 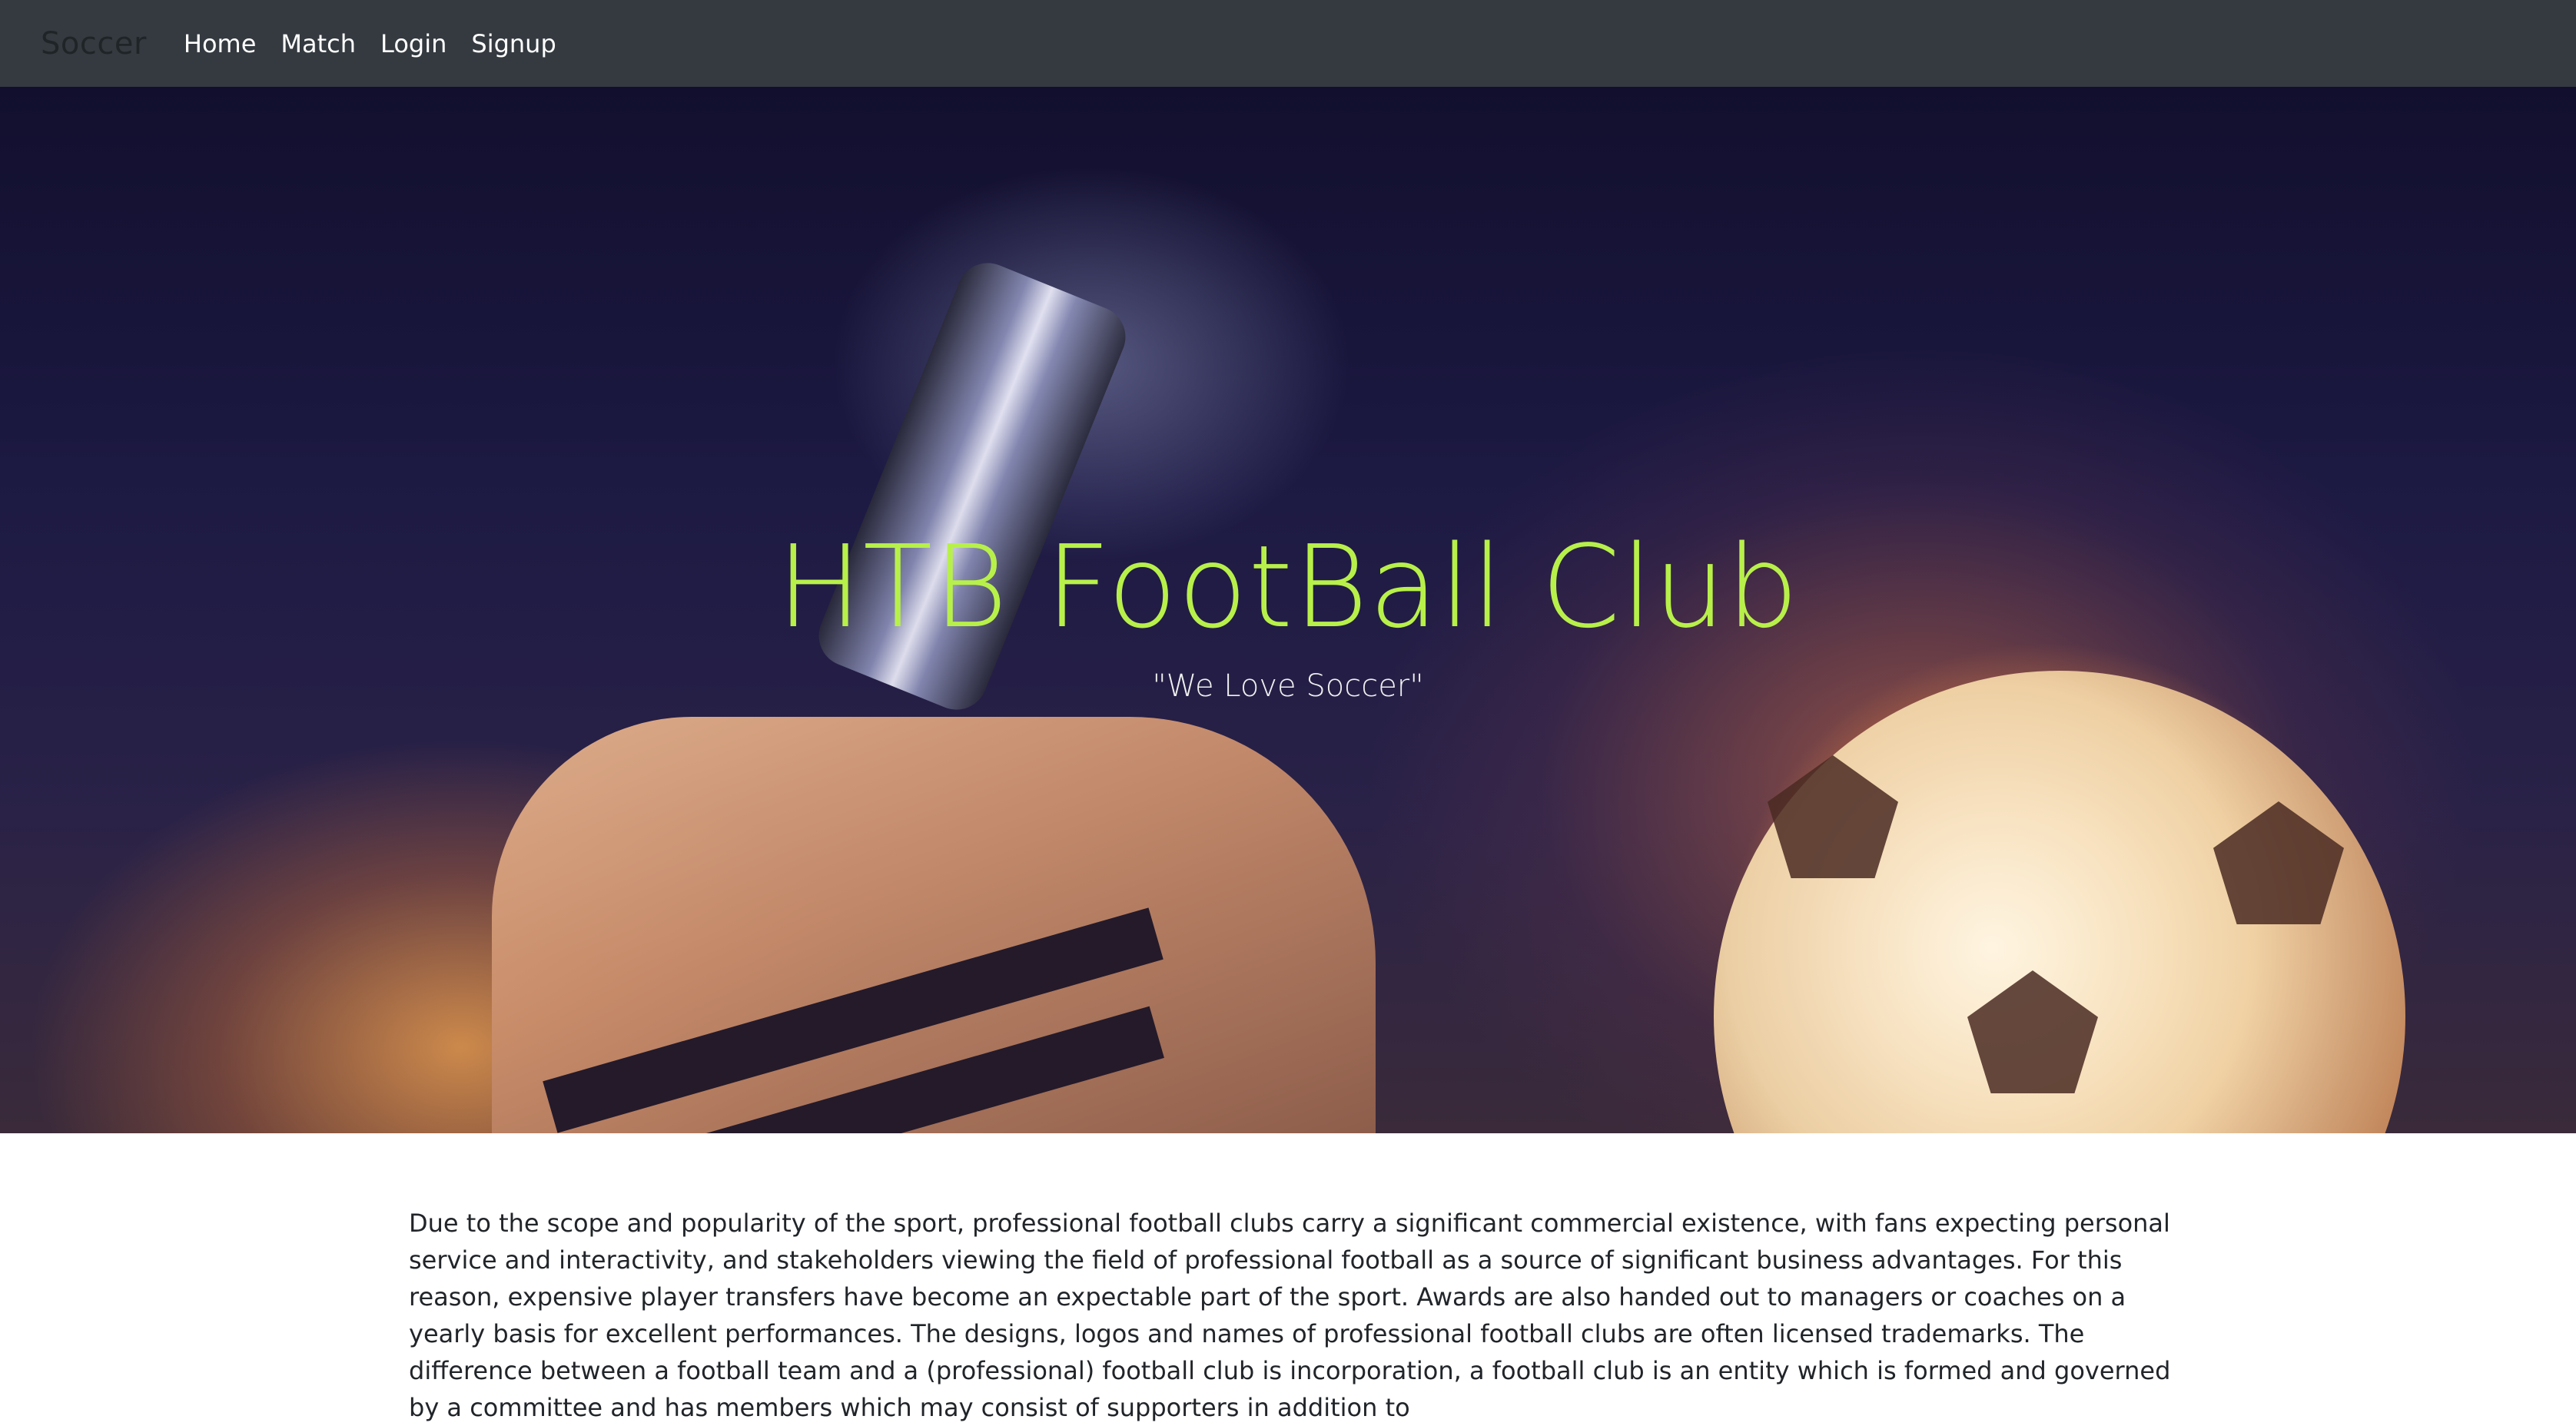 What do you see at coordinates (1288, 686) in the screenshot?
I see `hero-subtitle: "We Love Soccer"` at bounding box center [1288, 686].